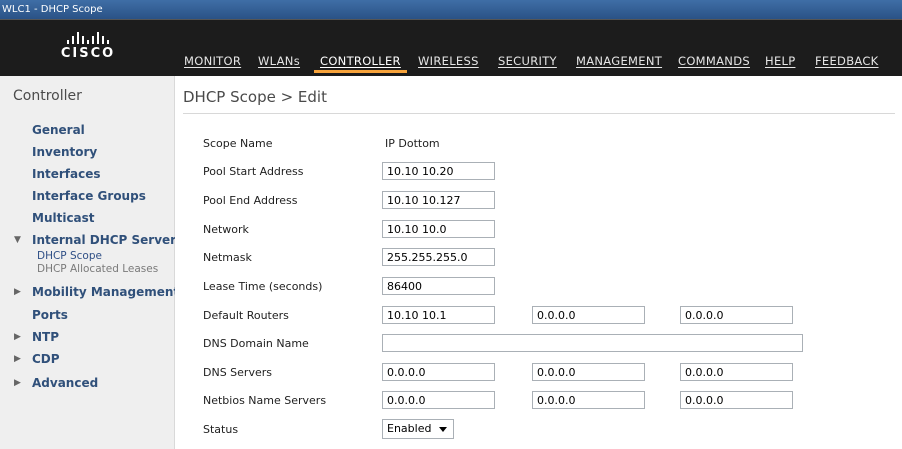 This screenshot has width=902, height=449. What do you see at coordinates (539, 113) in the screenshot?
I see `title-divider` at bounding box center [539, 113].